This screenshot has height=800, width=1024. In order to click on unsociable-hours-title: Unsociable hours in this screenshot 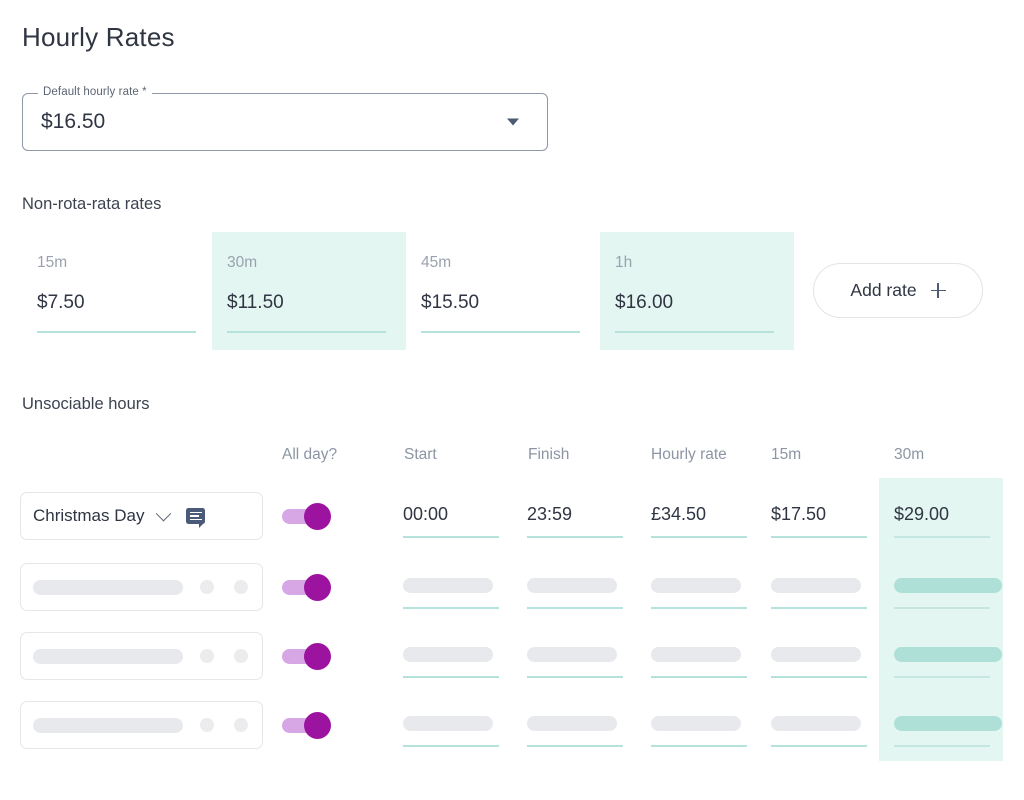, I will do `click(86, 404)`.